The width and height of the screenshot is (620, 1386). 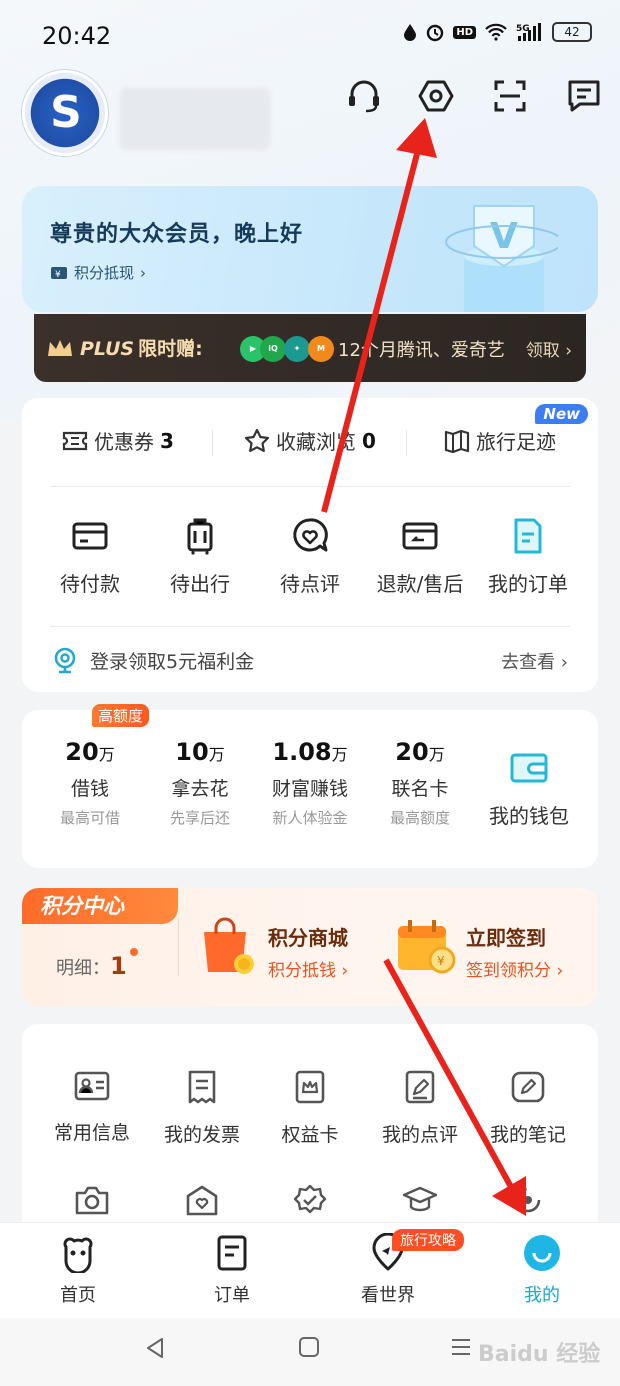 What do you see at coordinates (500, 440) in the screenshot?
I see `footprint-link: 旅行足迹` at bounding box center [500, 440].